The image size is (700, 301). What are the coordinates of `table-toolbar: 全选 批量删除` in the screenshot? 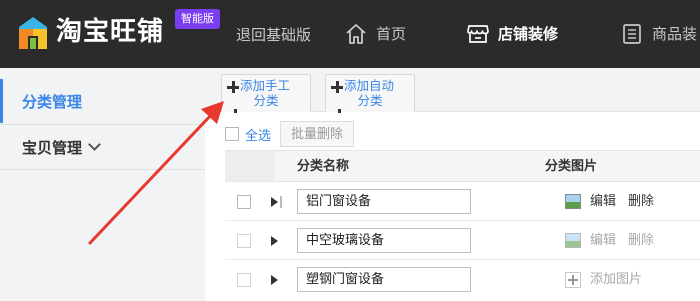 It's located at (290, 134).